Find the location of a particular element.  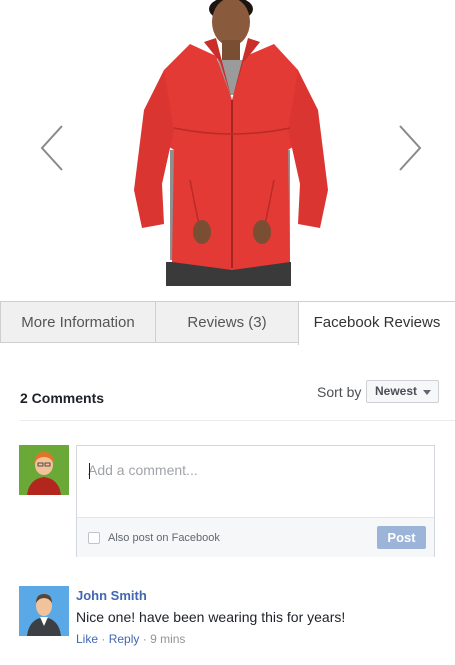

comment-composer: Also post on Facebook Post is located at coordinates (255, 501).